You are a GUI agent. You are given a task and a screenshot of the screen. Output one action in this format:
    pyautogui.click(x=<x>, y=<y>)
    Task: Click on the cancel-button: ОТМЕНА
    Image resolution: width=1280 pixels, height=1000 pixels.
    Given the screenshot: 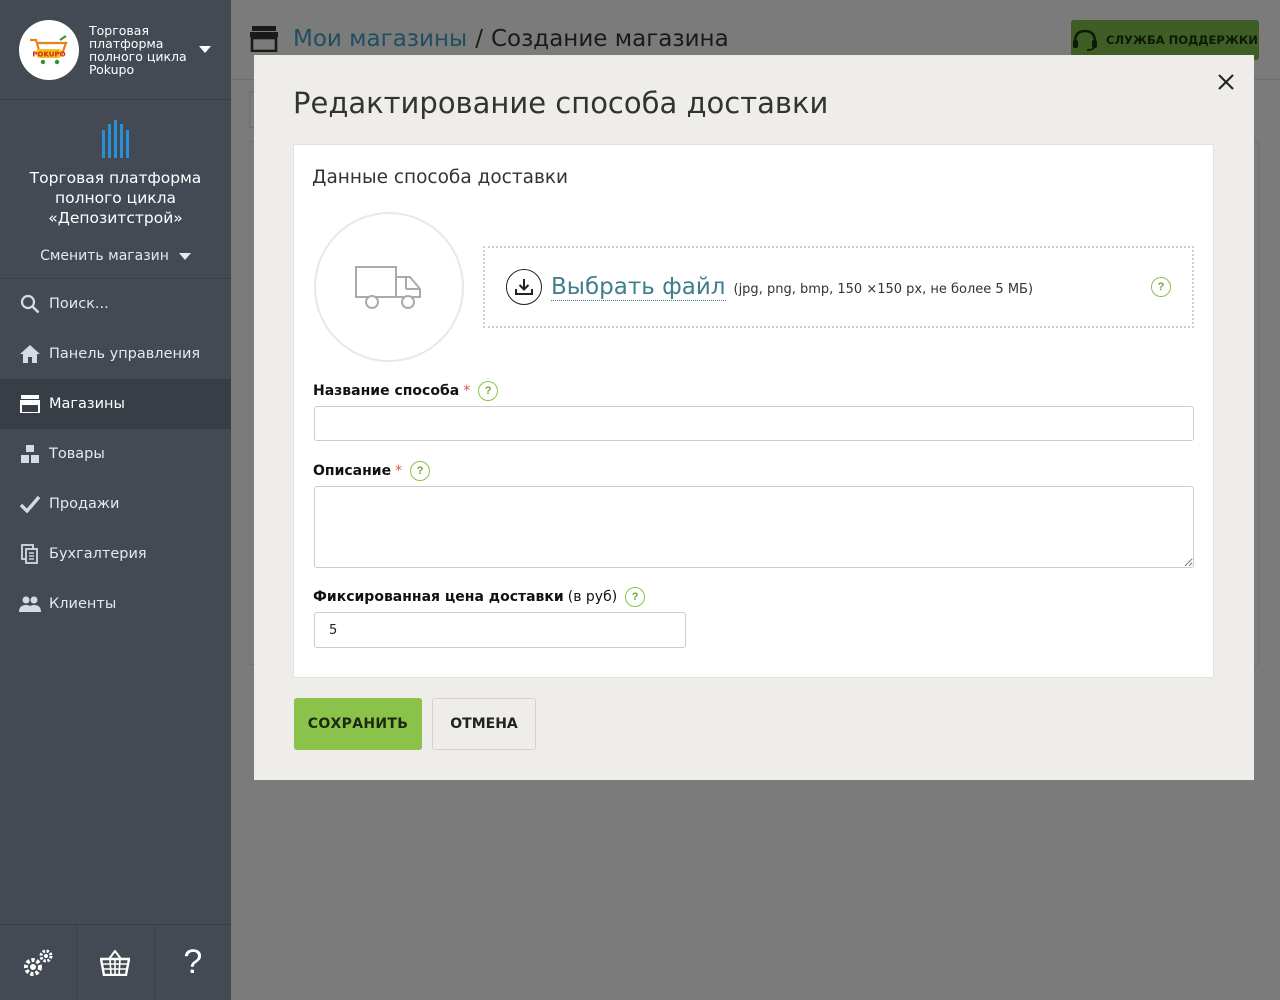 What is the action you would take?
    pyautogui.click(x=484, y=724)
    